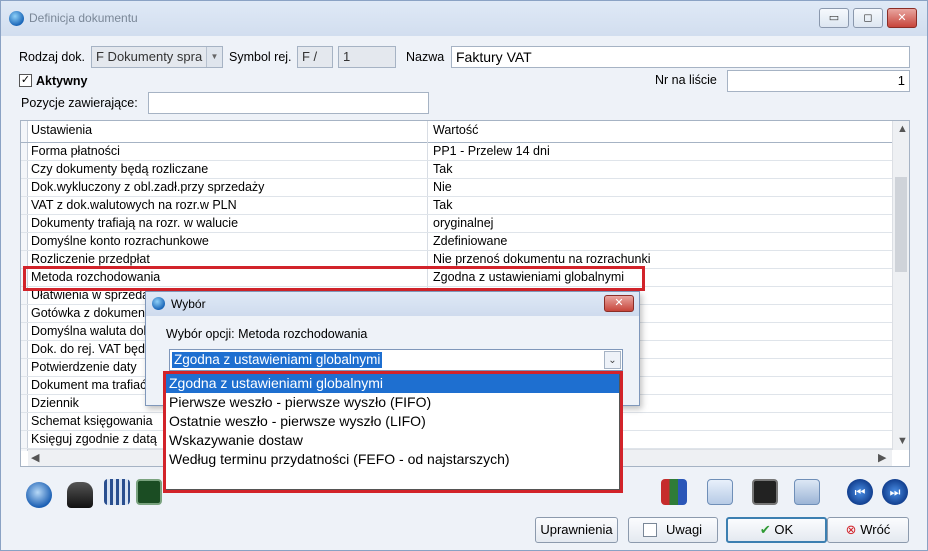  Describe the element at coordinates (61, 130) in the screenshot. I see `column-header-ustawienia: Ustawienia` at that location.